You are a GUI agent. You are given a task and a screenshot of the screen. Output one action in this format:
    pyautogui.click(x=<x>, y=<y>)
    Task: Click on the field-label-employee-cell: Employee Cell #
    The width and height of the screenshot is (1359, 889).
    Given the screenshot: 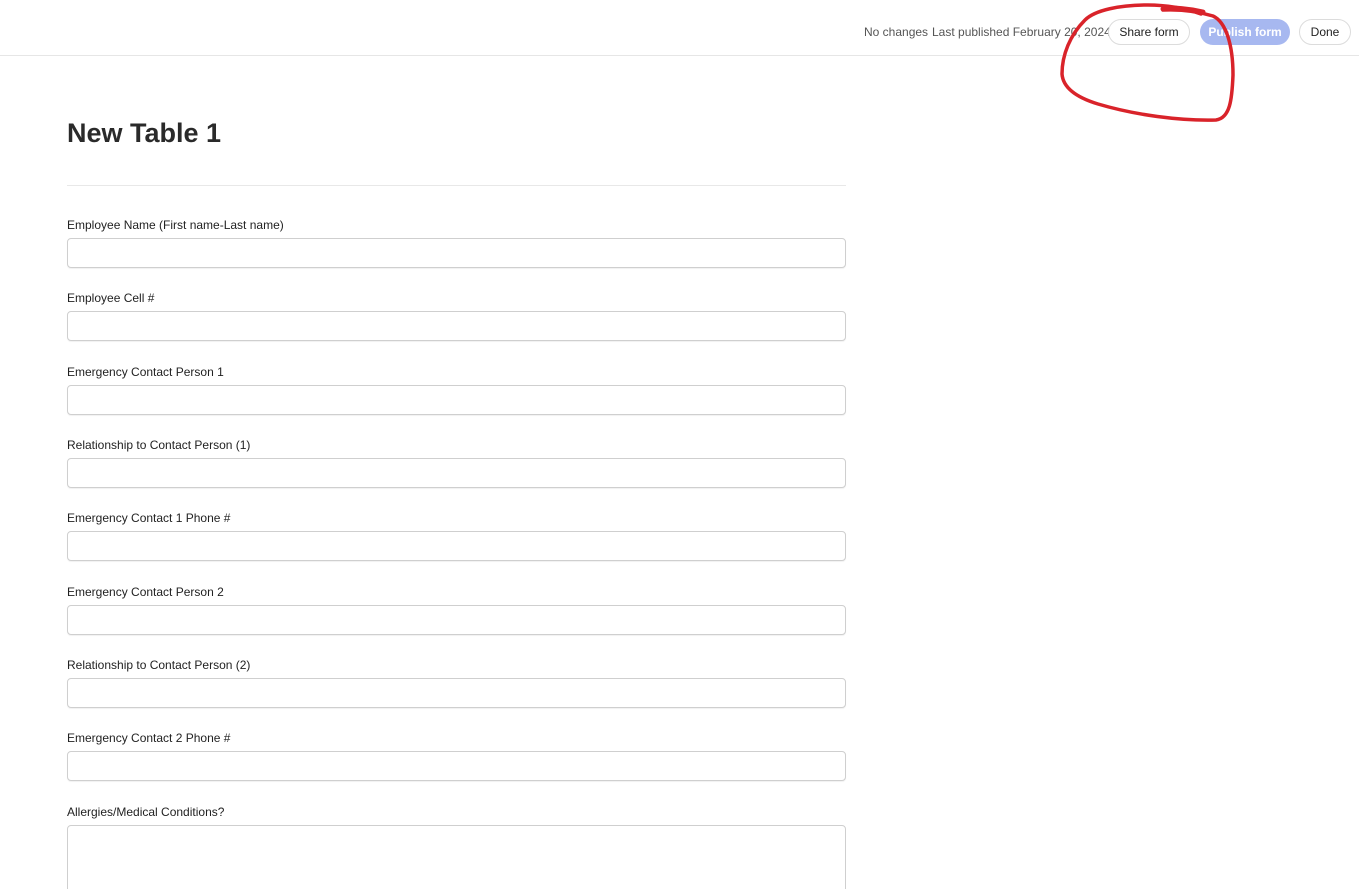 What is the action you would take?
    pyautogui.click(x=111, y=298)
    